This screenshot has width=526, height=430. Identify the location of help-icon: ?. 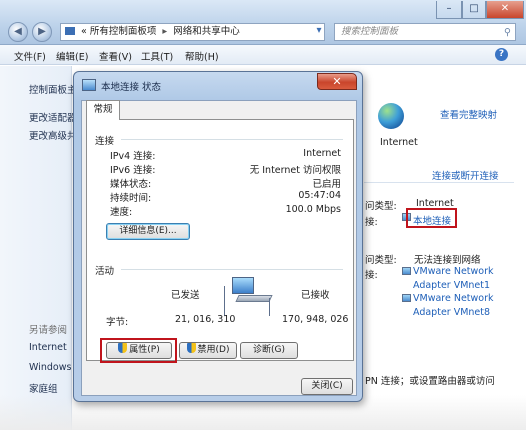
(501, 54).